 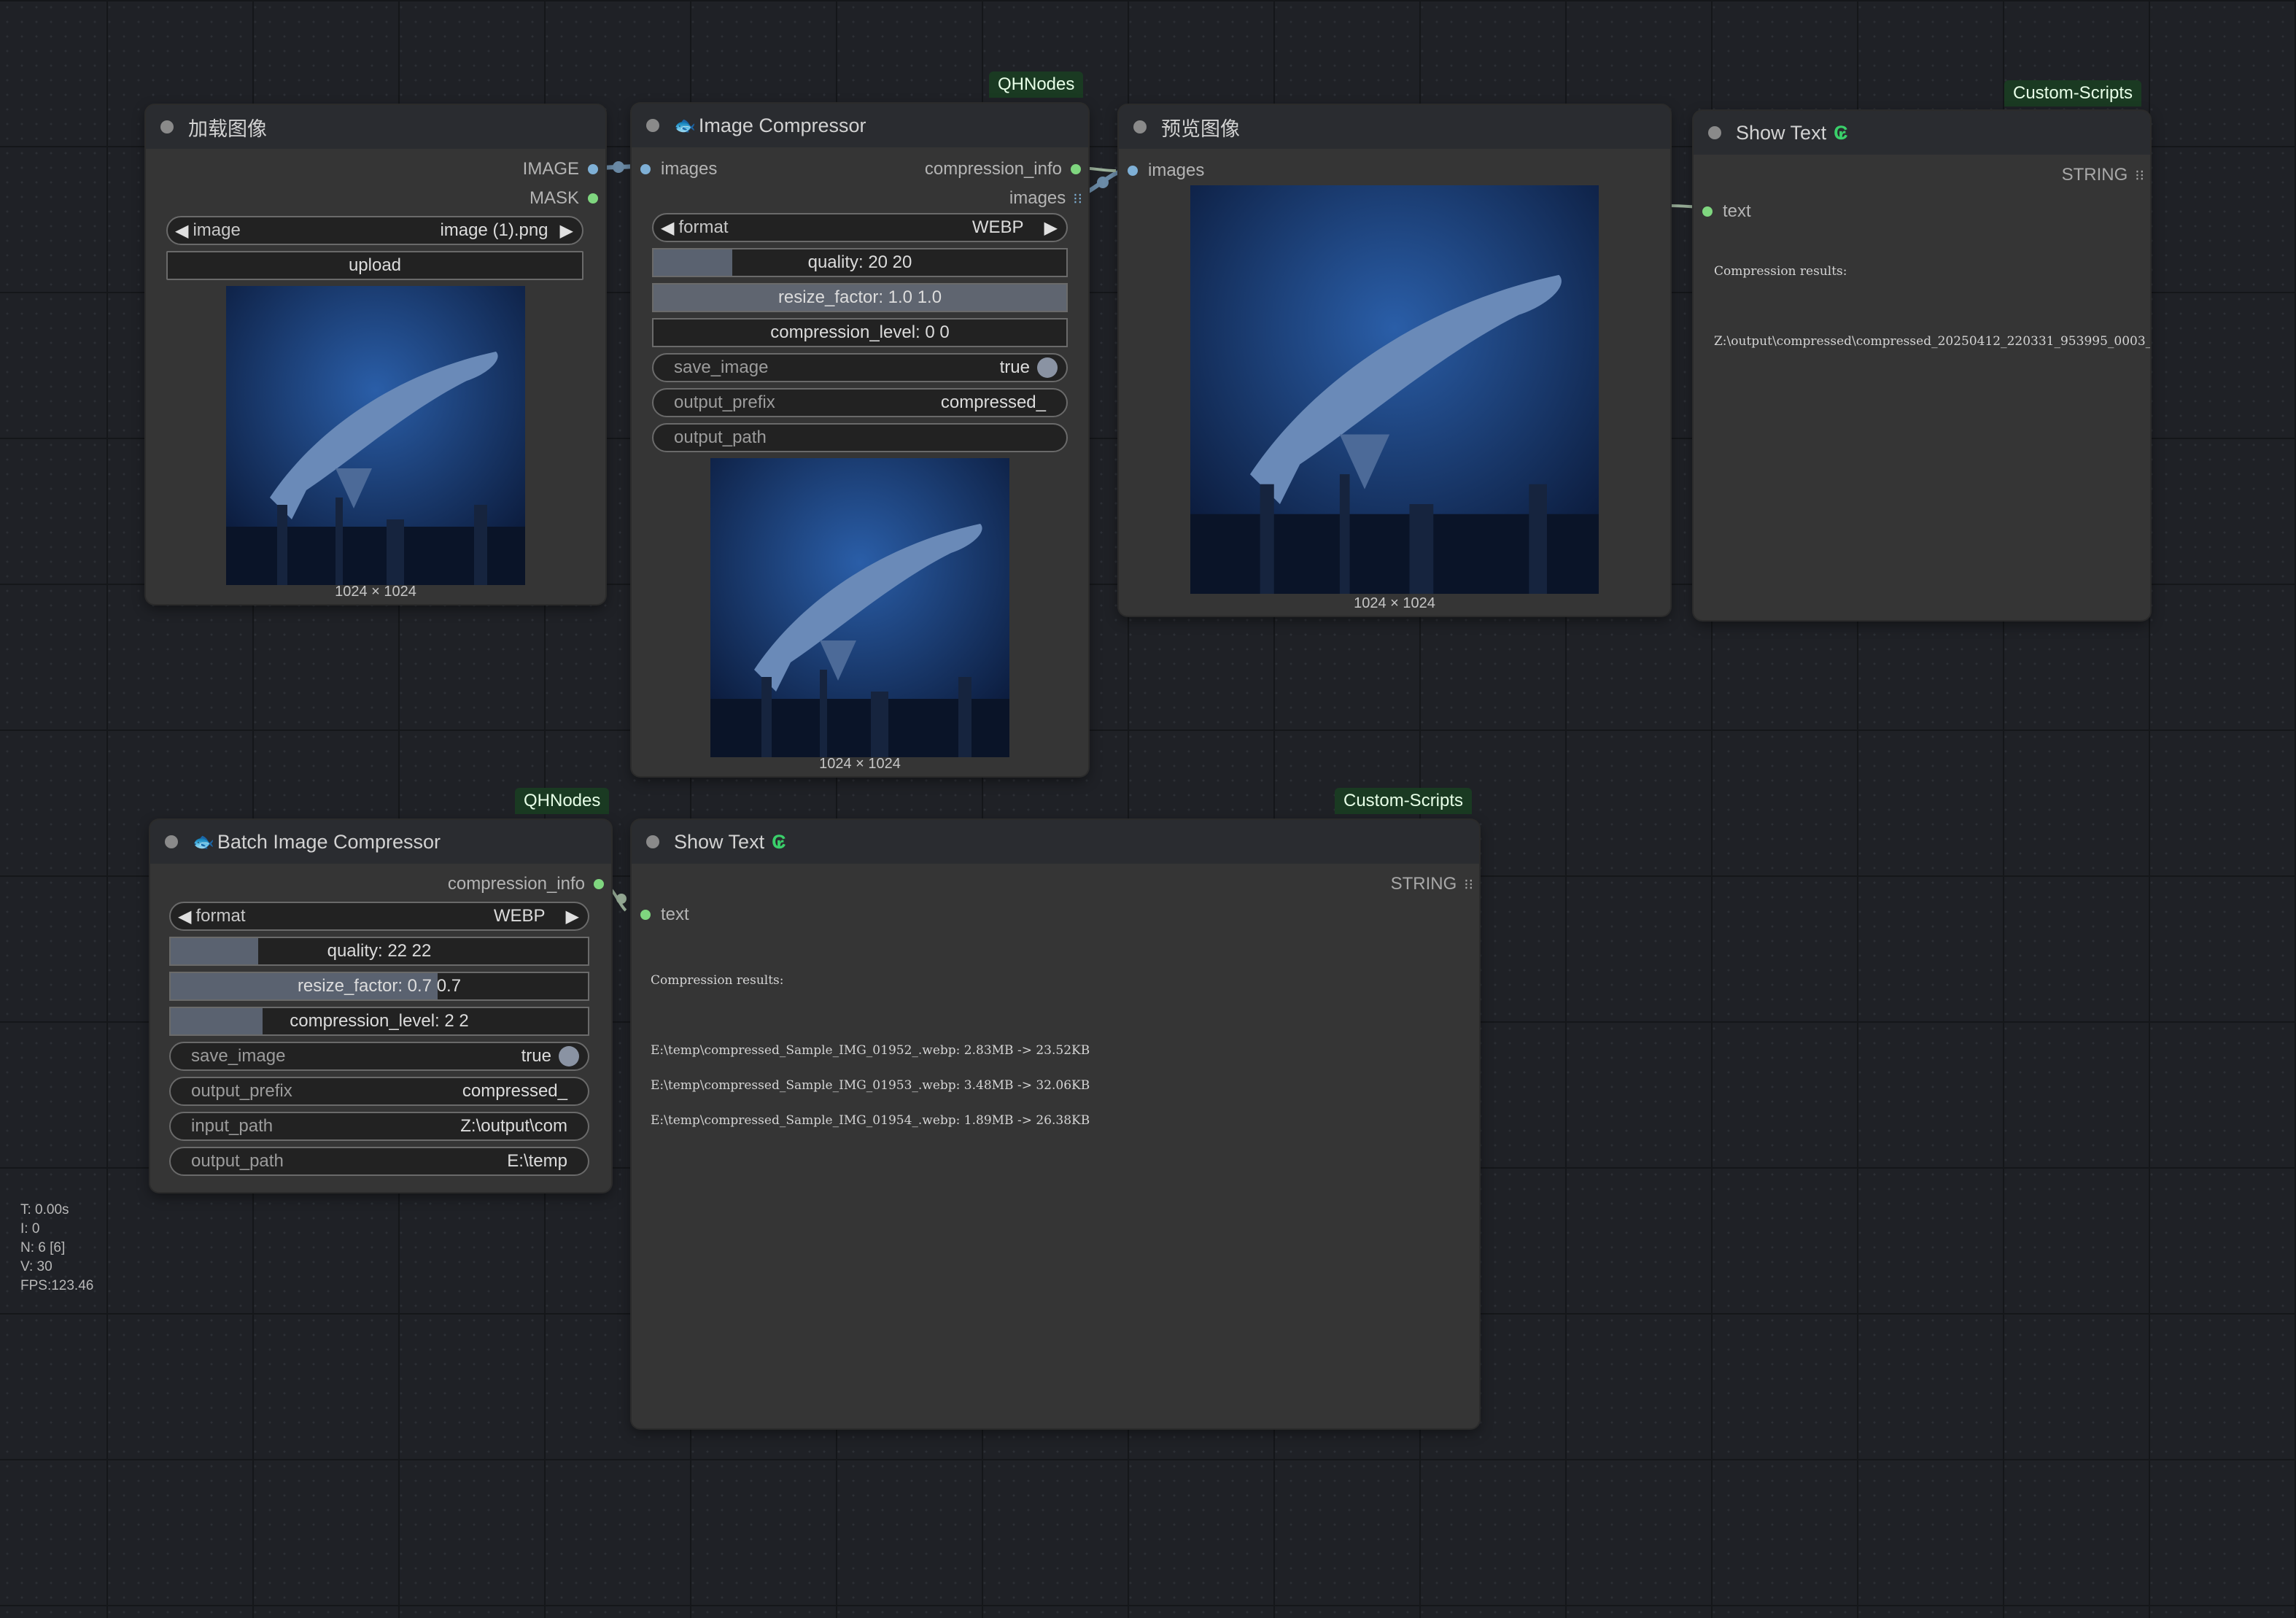 What do you see at coordinates (217, 230) in the screenshot?
I see `combo-label: image` at bounding box center [217, 230].